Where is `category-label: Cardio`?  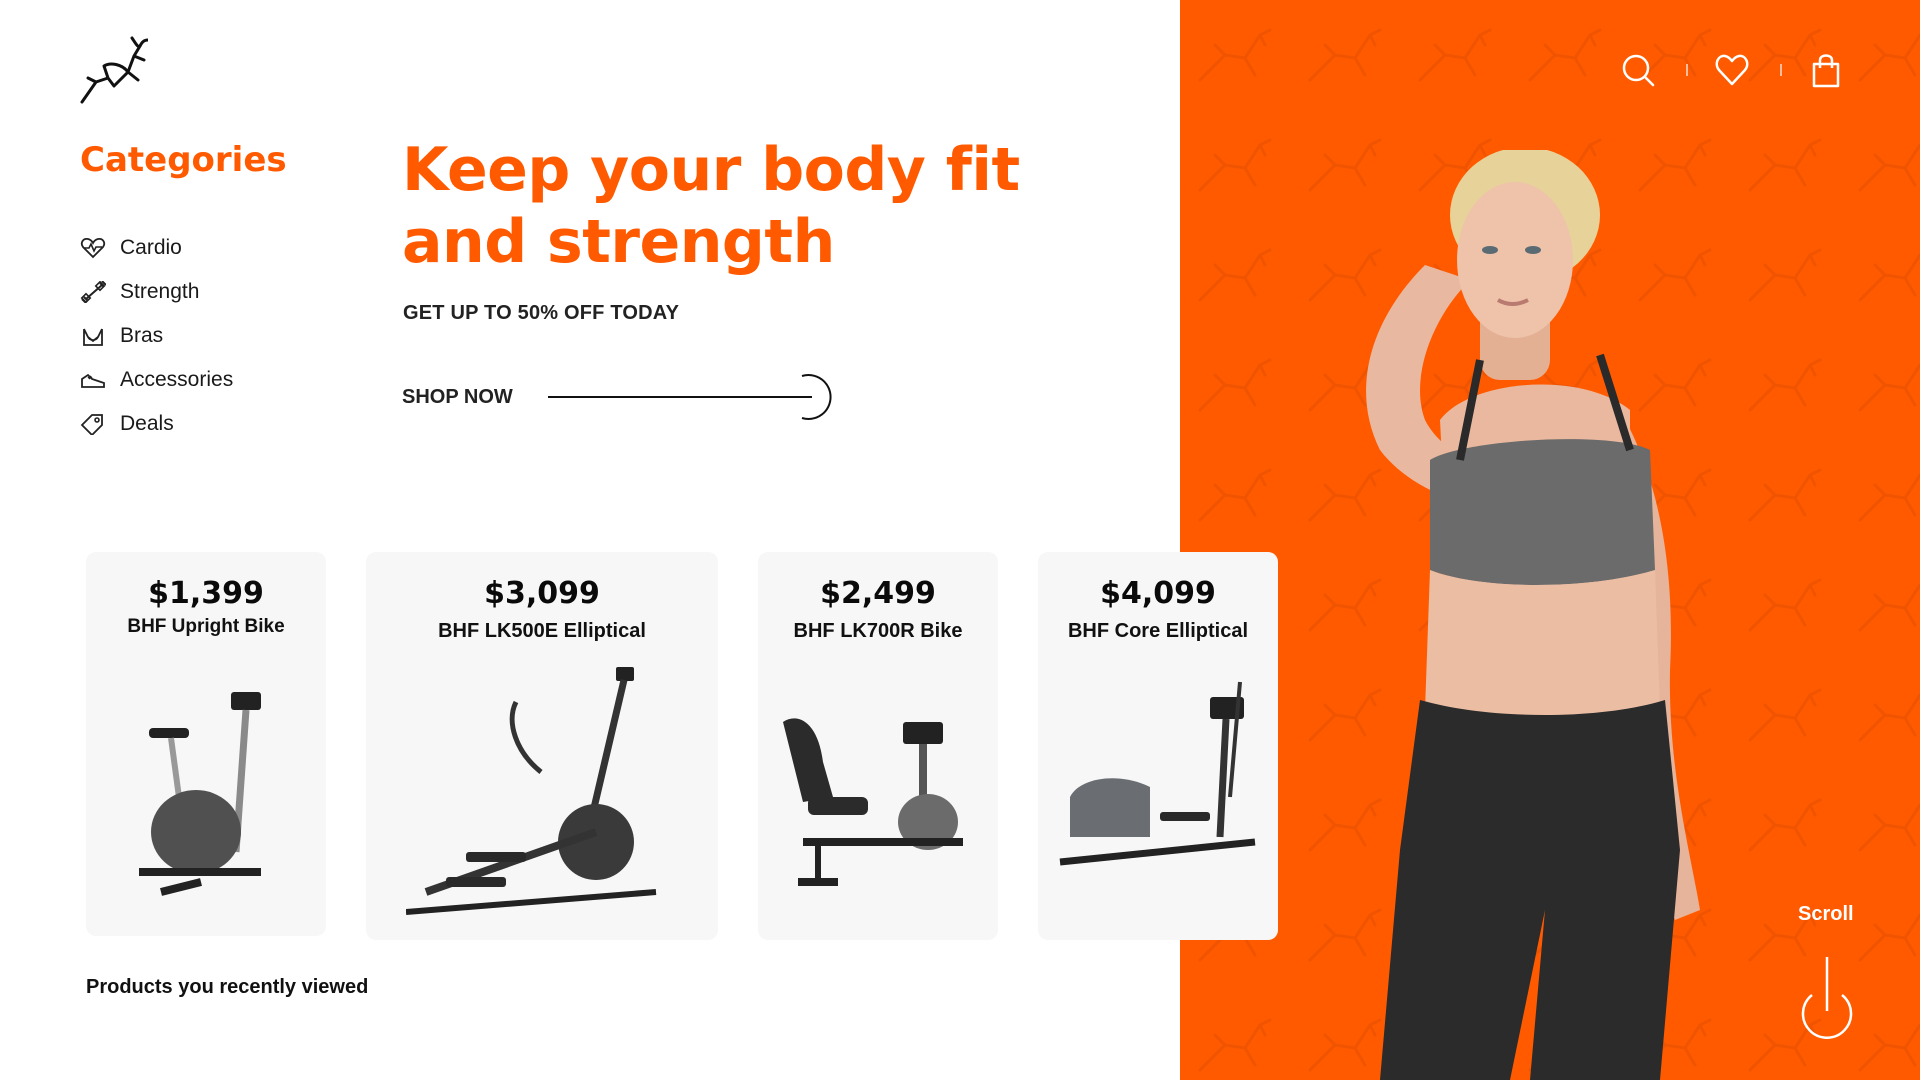 category-label: Cardio is located at coordinates (151, 247).